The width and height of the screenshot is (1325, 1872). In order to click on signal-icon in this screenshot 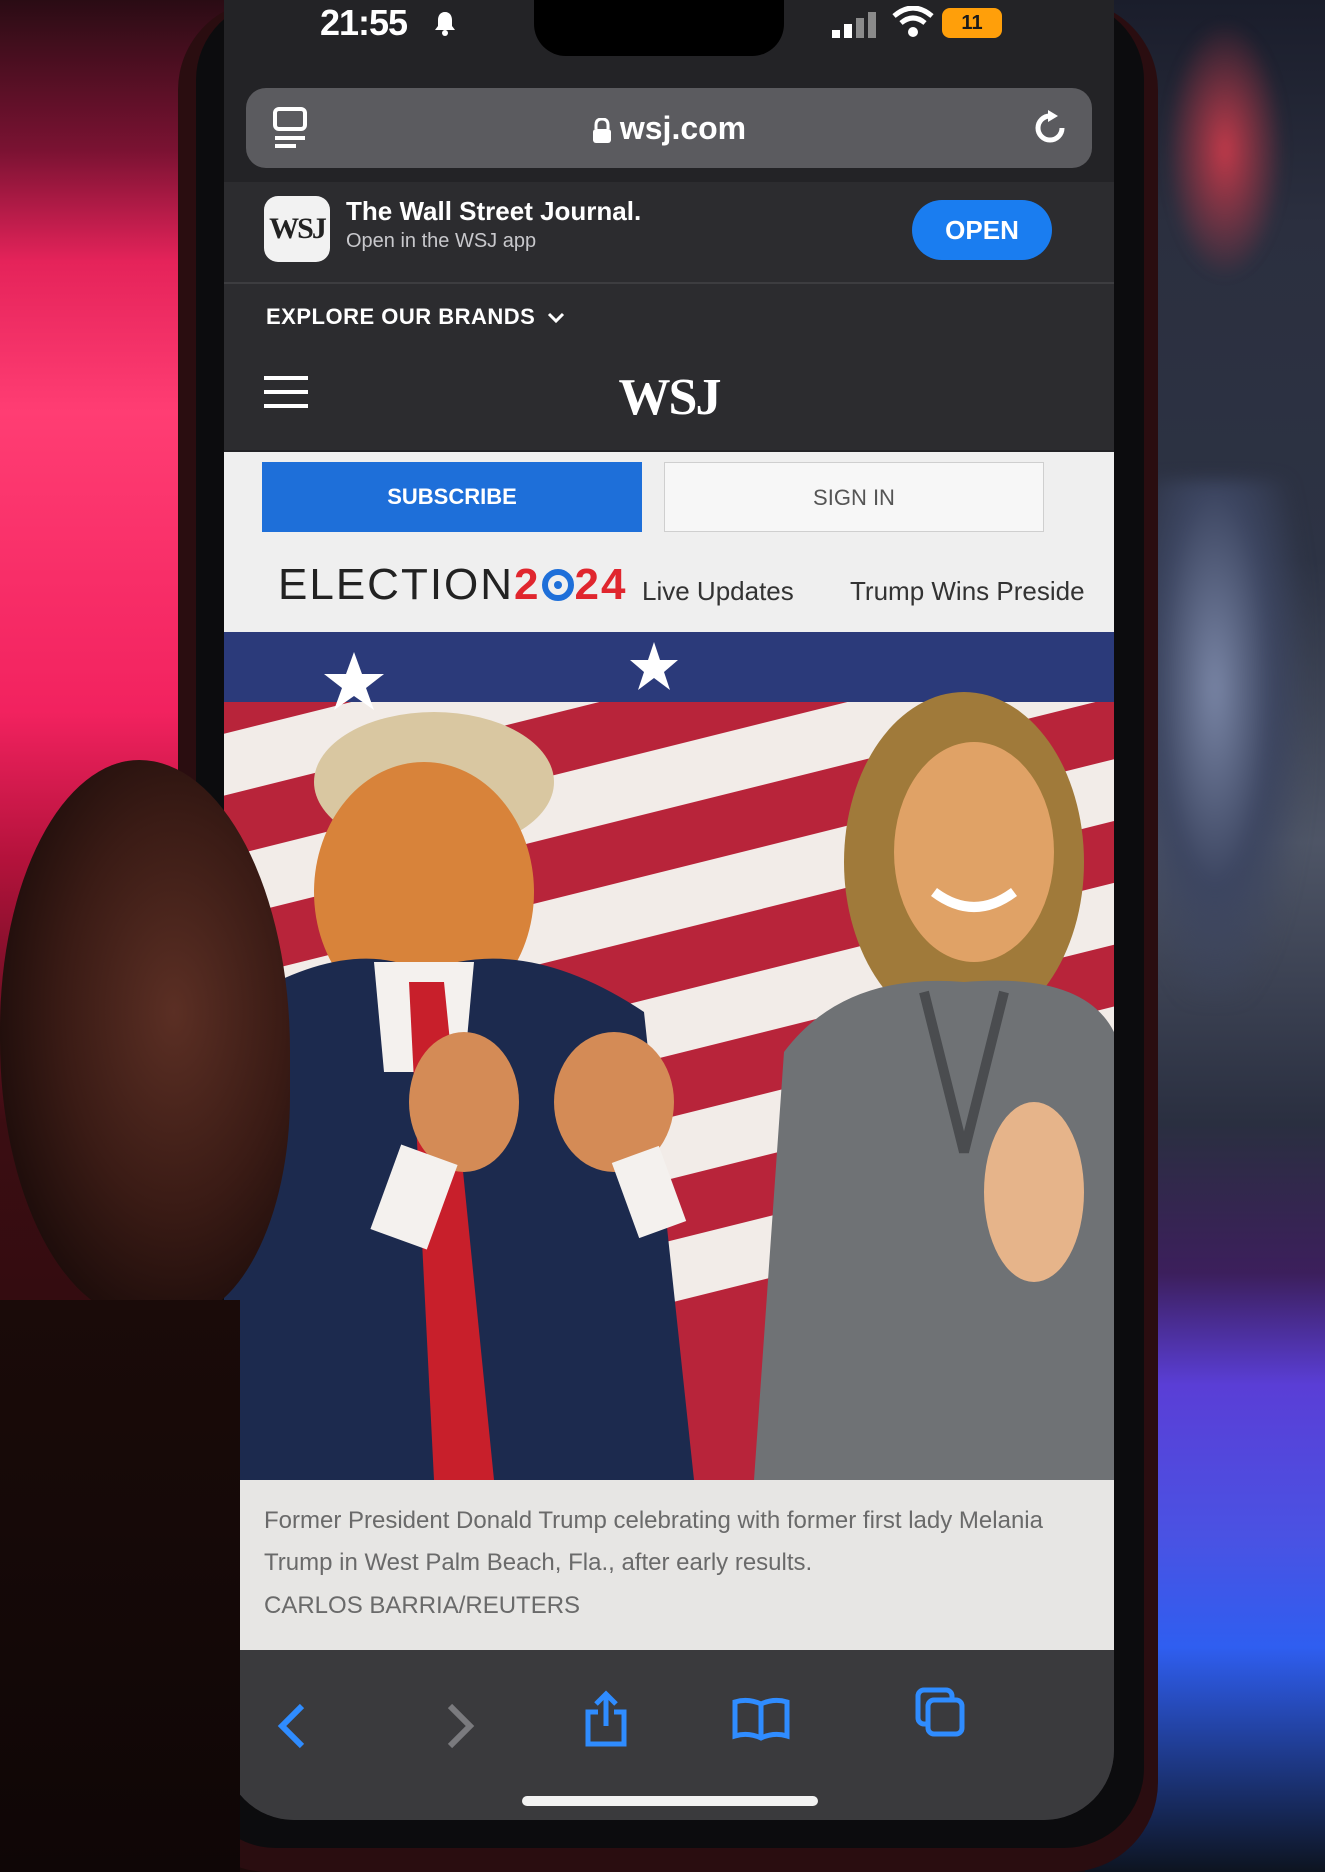, I will do `click(854, 25)`.